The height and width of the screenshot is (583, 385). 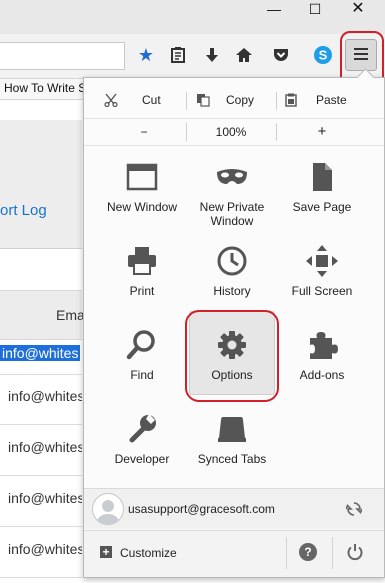 What do you see at coordinates (70, 315) in the screenshot?
I see `email-column-header: Ema` at bounding box center [70, 315].